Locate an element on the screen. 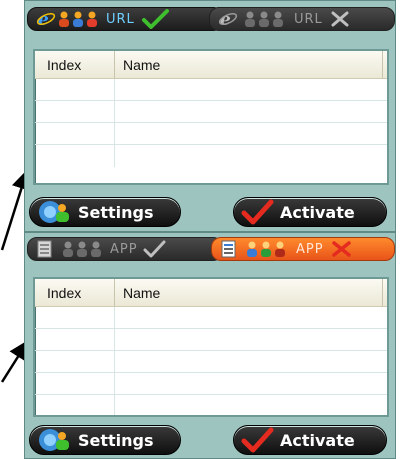  tab-app-active: APP is located at coordinates (303, 249).